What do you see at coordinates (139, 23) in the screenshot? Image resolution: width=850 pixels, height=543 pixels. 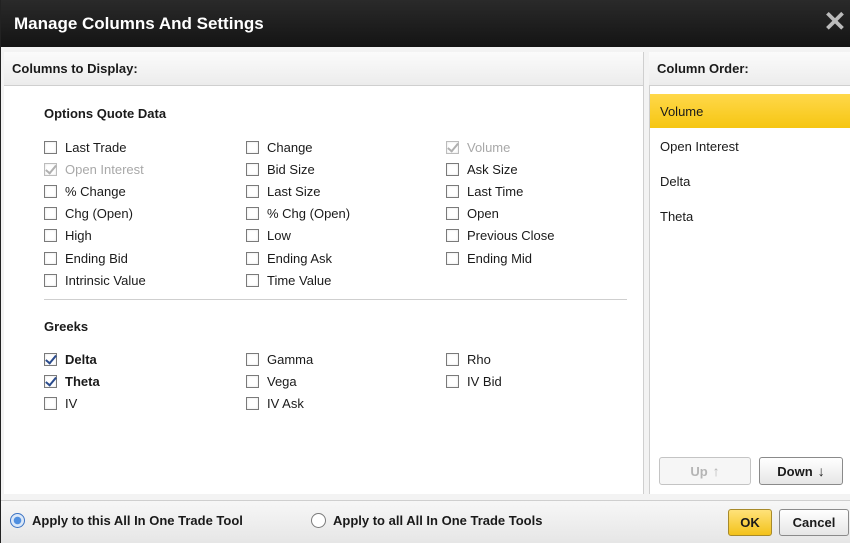 I see `dialog-title: Manage Columns And Settings` at bounding box center [139, 23].